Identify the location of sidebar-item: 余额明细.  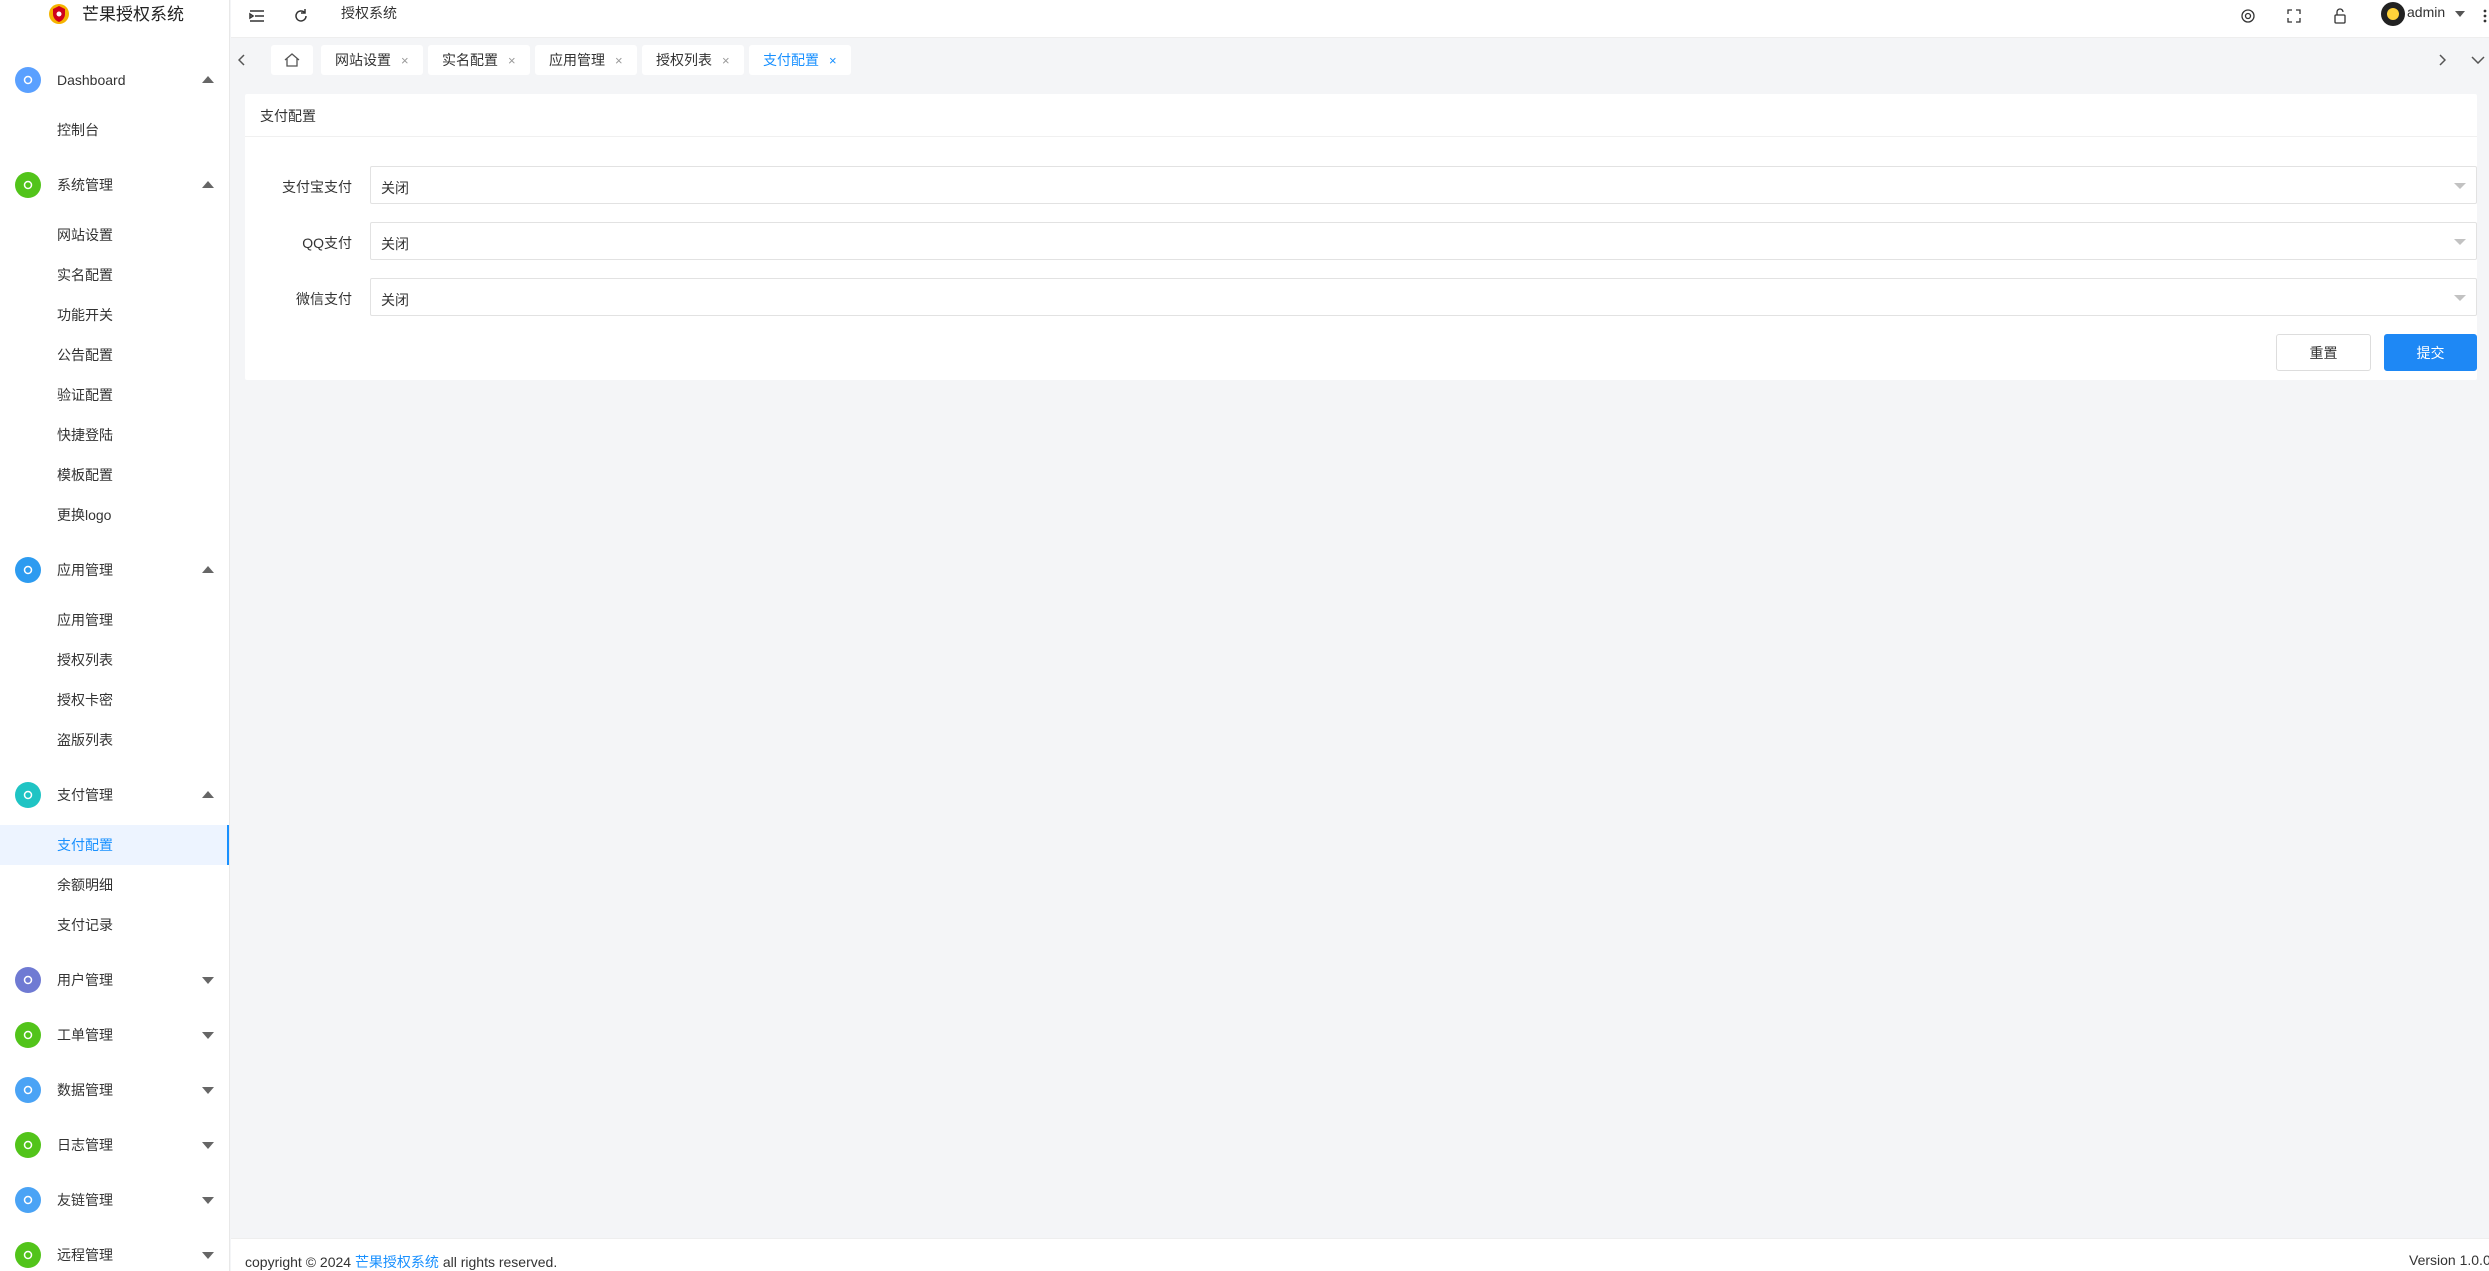
(114, 885).